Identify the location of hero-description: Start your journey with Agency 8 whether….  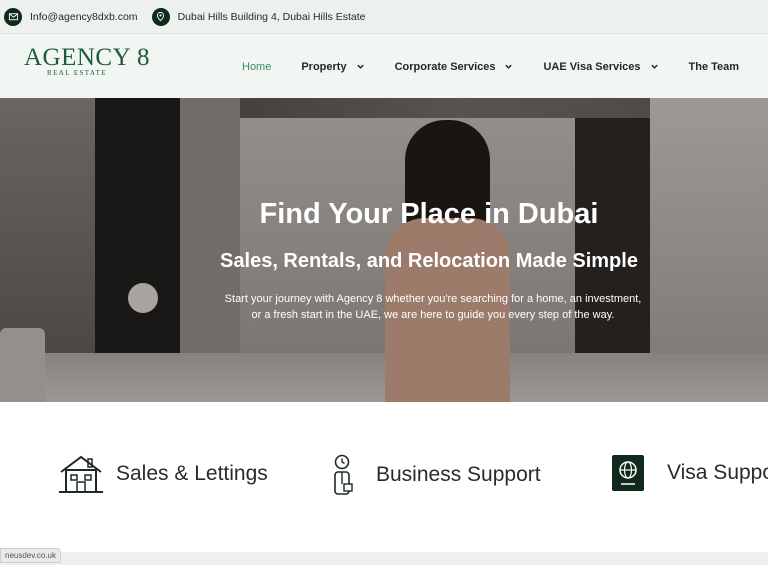
(433, 307).